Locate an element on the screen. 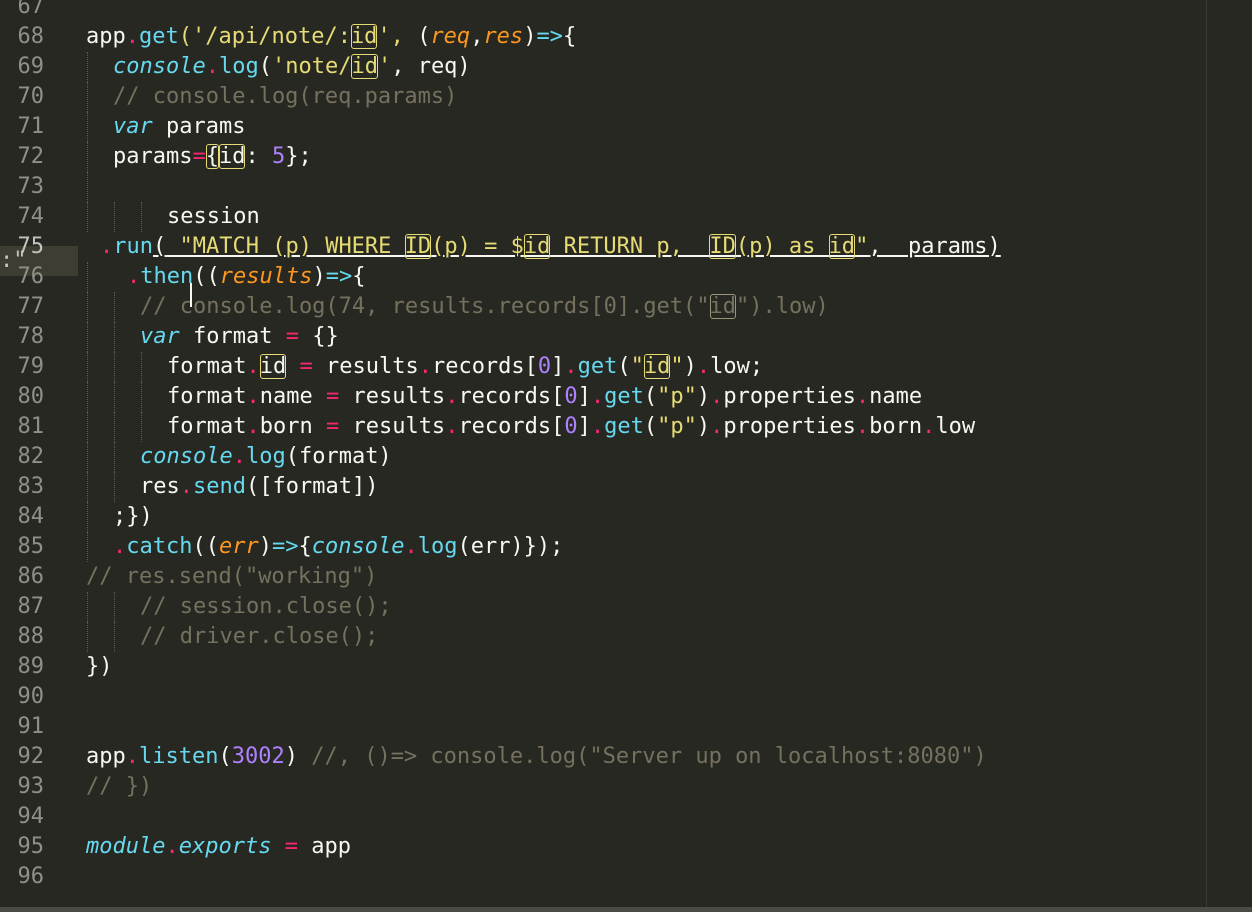 The width and height of the screenshot is (1252, 912). code-token: }) is located at coordinates (99, 666).